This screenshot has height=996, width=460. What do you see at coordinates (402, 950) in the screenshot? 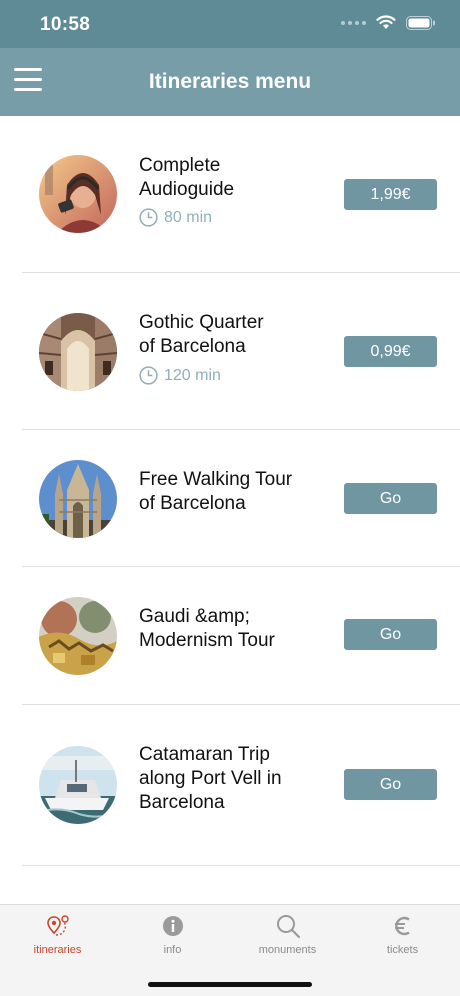
I see `tab-label: tickets` at bounding box center [402, 950].